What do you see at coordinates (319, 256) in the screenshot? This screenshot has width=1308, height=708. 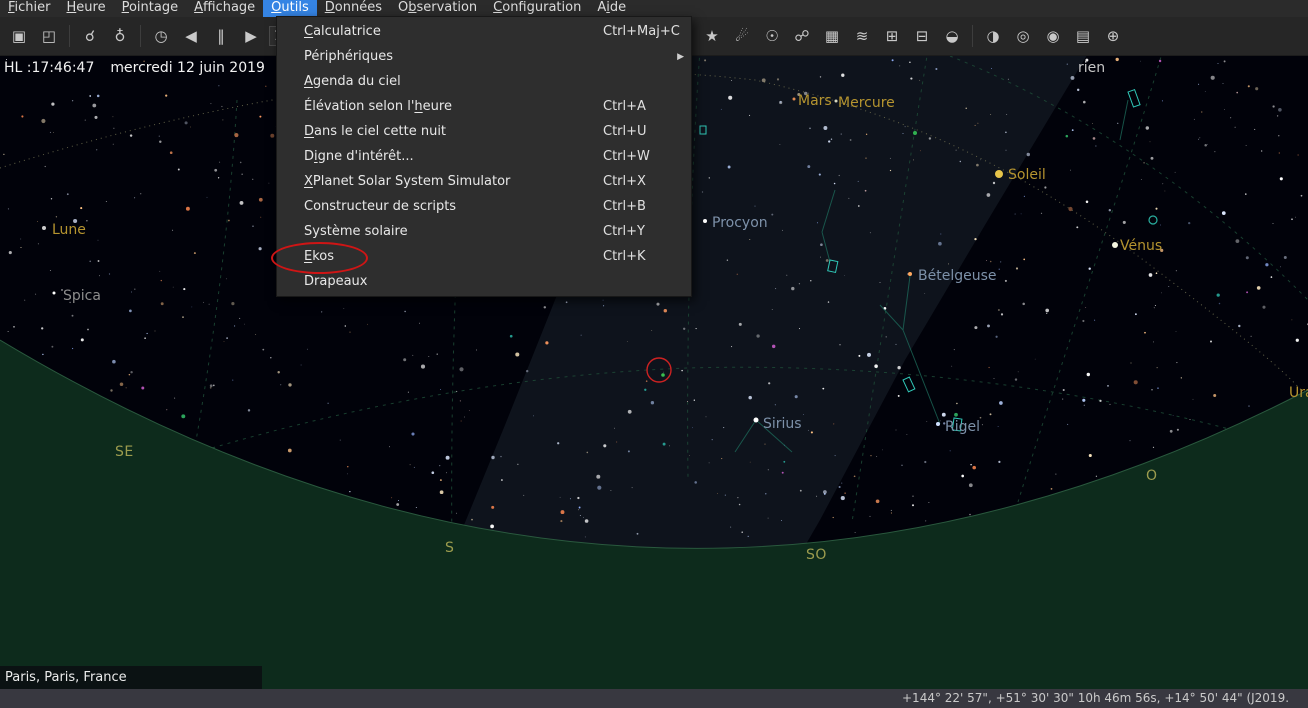 I see `menu-item-label: Ekos` at bounding box center [319, 256].